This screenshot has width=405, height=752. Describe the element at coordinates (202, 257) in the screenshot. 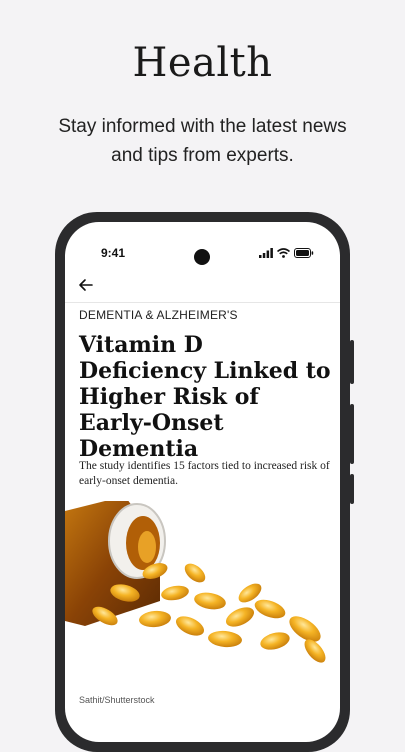

I see `camera-icon` at that location.